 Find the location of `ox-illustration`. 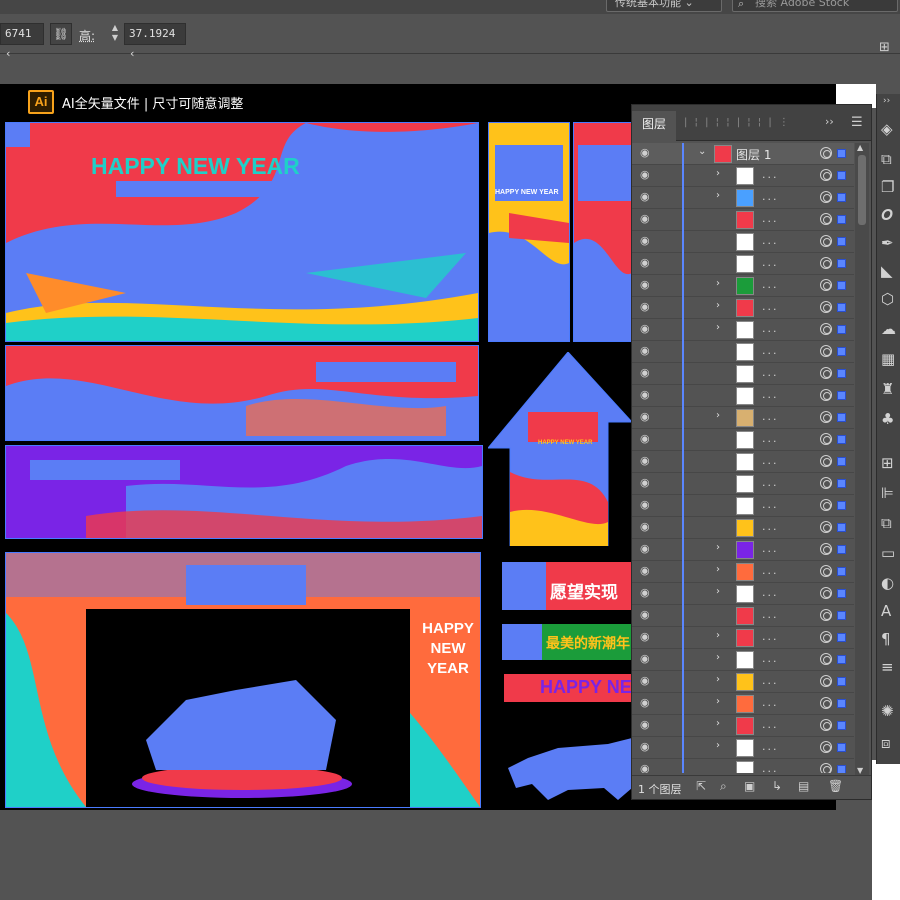

ox-illustration is located at coordinates (570, 764).